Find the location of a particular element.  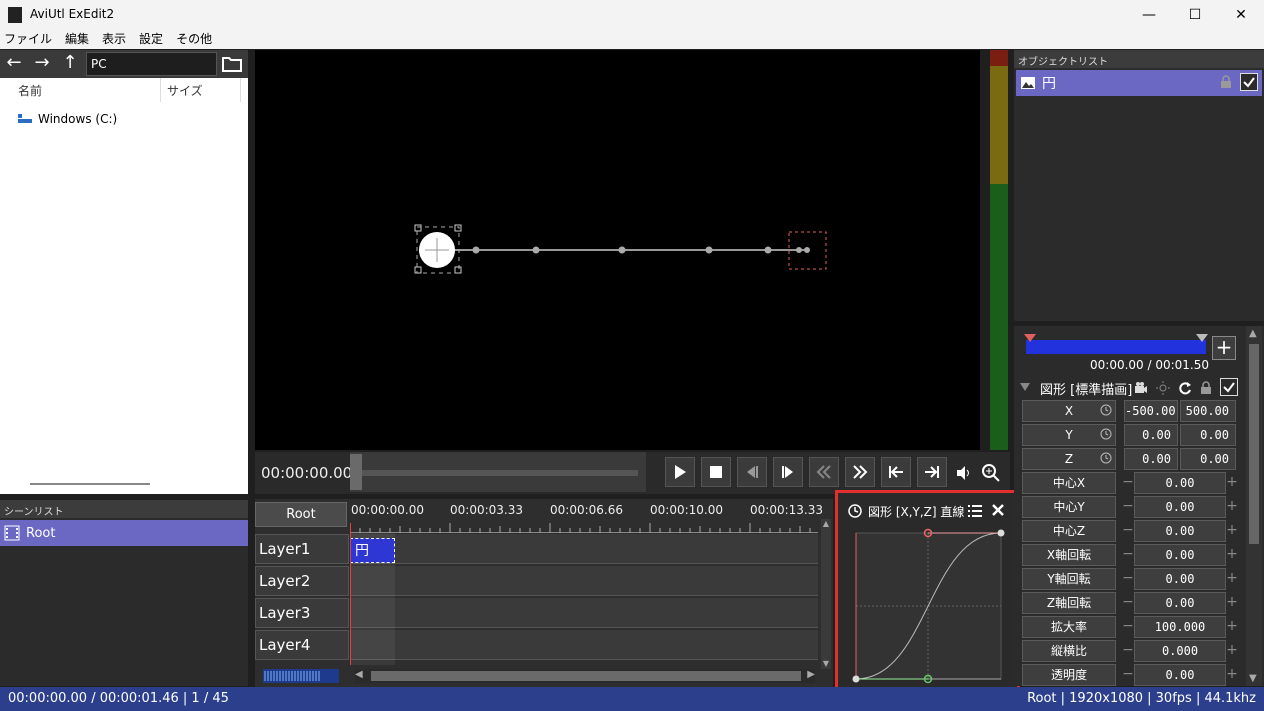

prev-frame-button is located at coordinates (752, 472).